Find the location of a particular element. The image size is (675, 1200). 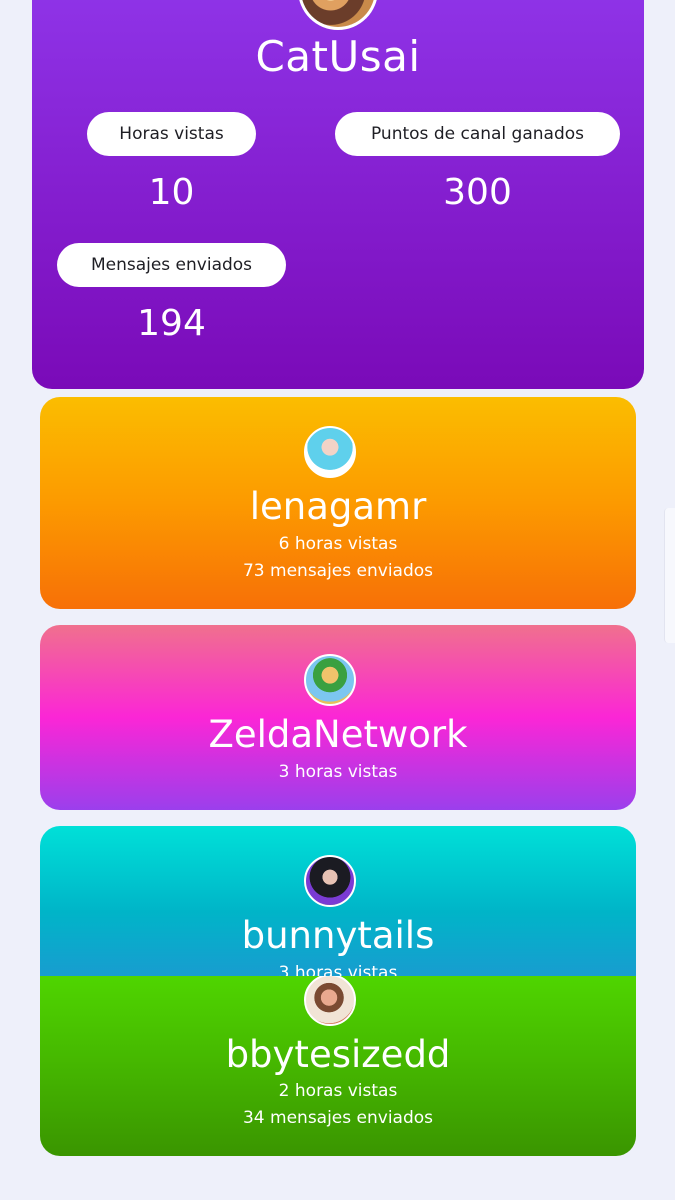

stat-value-points: 300 is located at coordinates (477, 192).